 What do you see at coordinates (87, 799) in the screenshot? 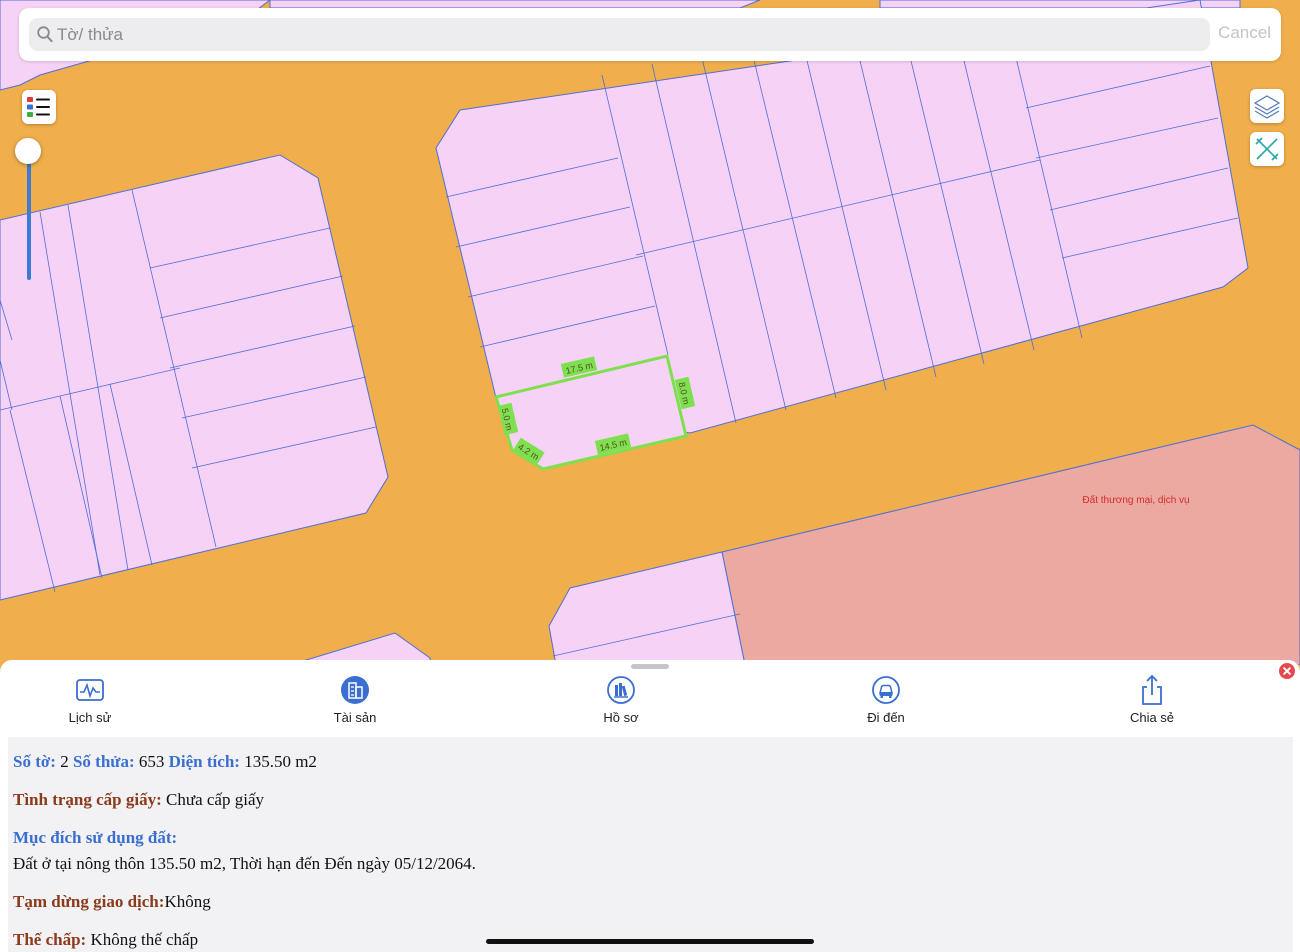
I see `certificate-status-label: Tình trạng cấp giấy:` at bounding box center [87, 799].